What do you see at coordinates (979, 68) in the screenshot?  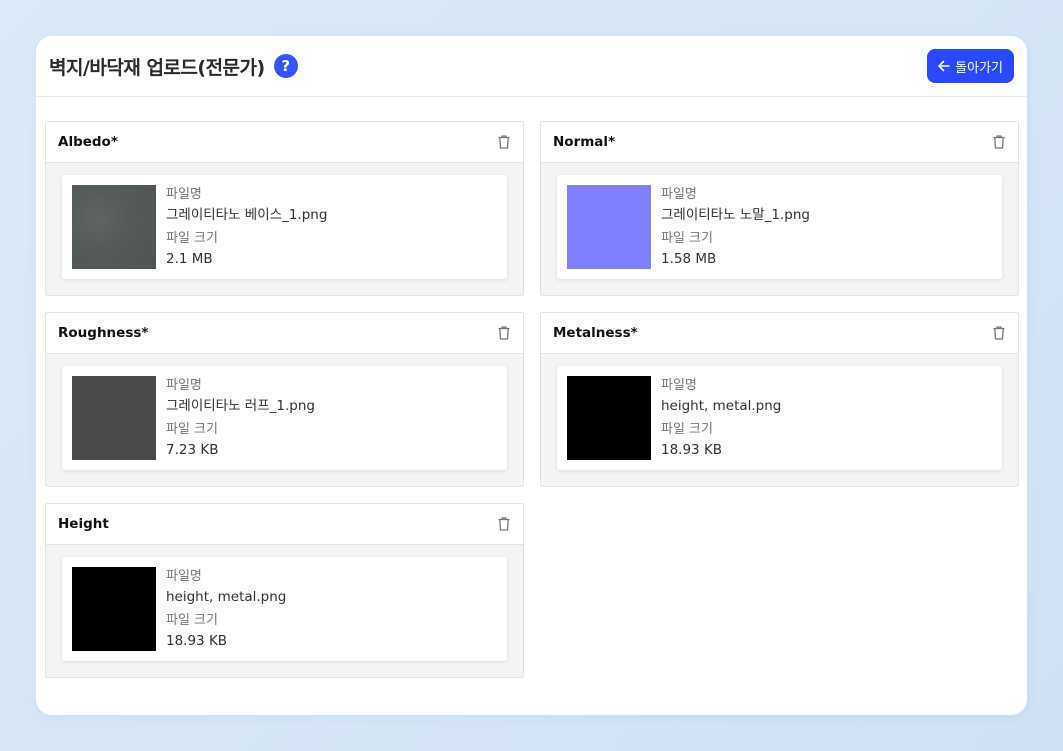 I see `back-button-label: 돌아가기` at bounding box center [979, 68].